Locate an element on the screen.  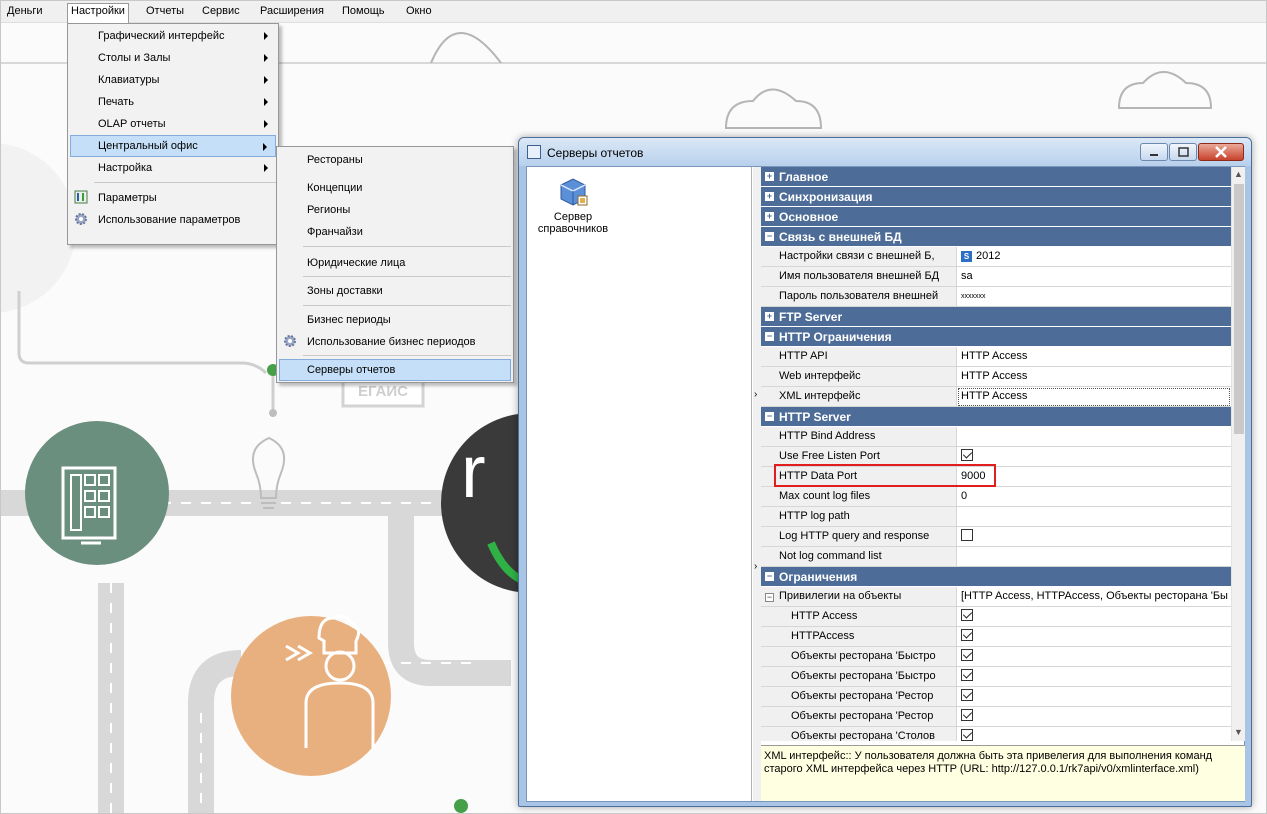
prop-label: Имя пользователя внешней БД is located at coordinates (859, 277).